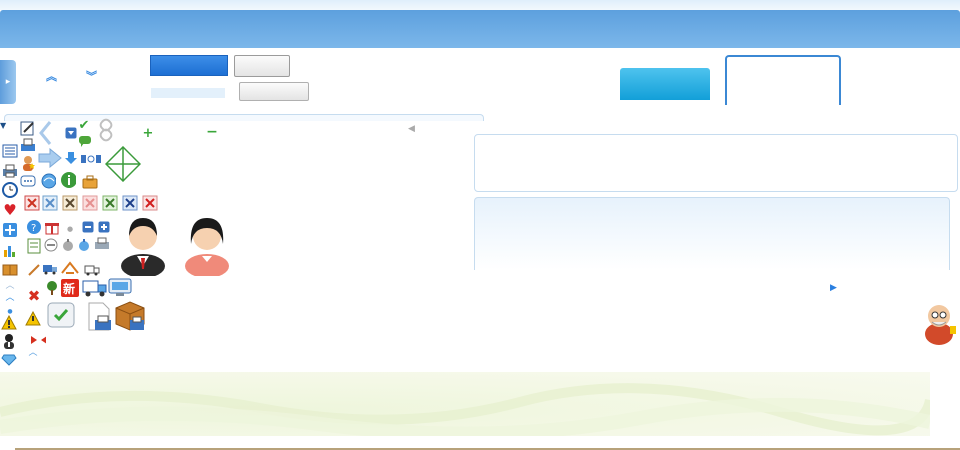 The image size is (960, 450). What do you see at coordinates (148, 133) in the screenshot?
I see `add-icon: +` at bounding box center [148, 133].